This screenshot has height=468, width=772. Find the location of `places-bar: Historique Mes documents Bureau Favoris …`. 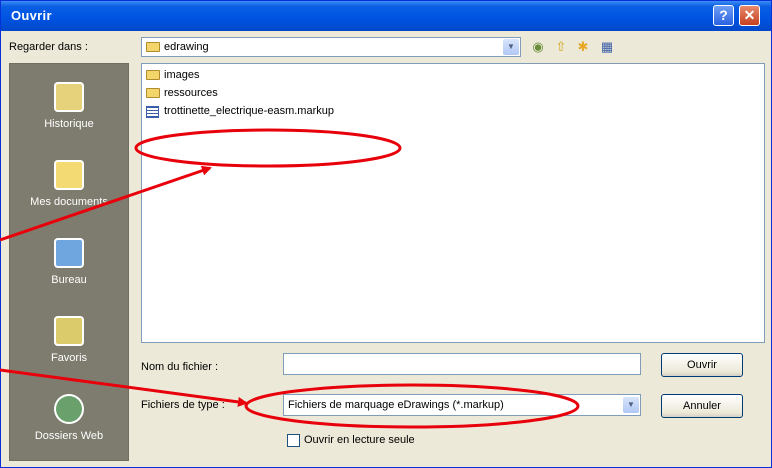

places-bar: Historique Mes documents Bureau Favoris … is located at coordinates (69, 262).